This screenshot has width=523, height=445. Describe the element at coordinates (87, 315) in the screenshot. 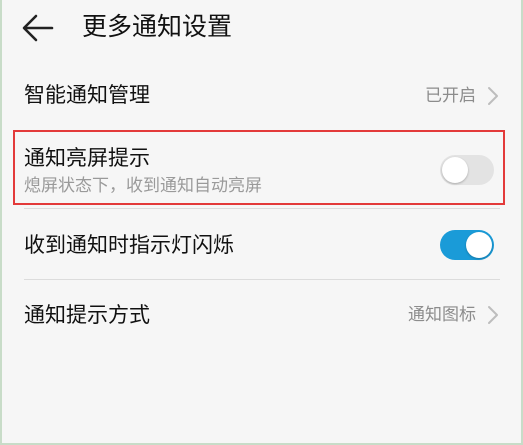

I see `setting-label: 通知提示方式` at that location.